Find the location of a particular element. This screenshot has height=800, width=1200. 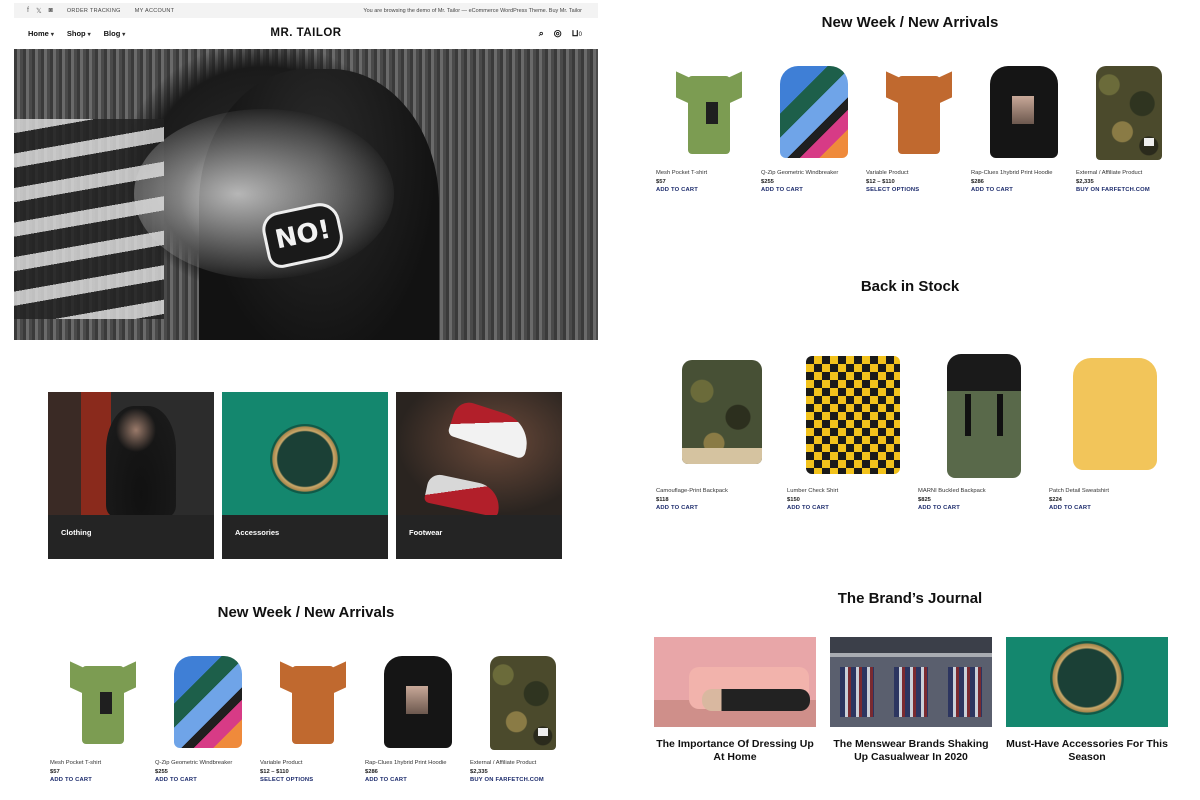

x-icon: 𝕏 is located at coordinates (39, 11).